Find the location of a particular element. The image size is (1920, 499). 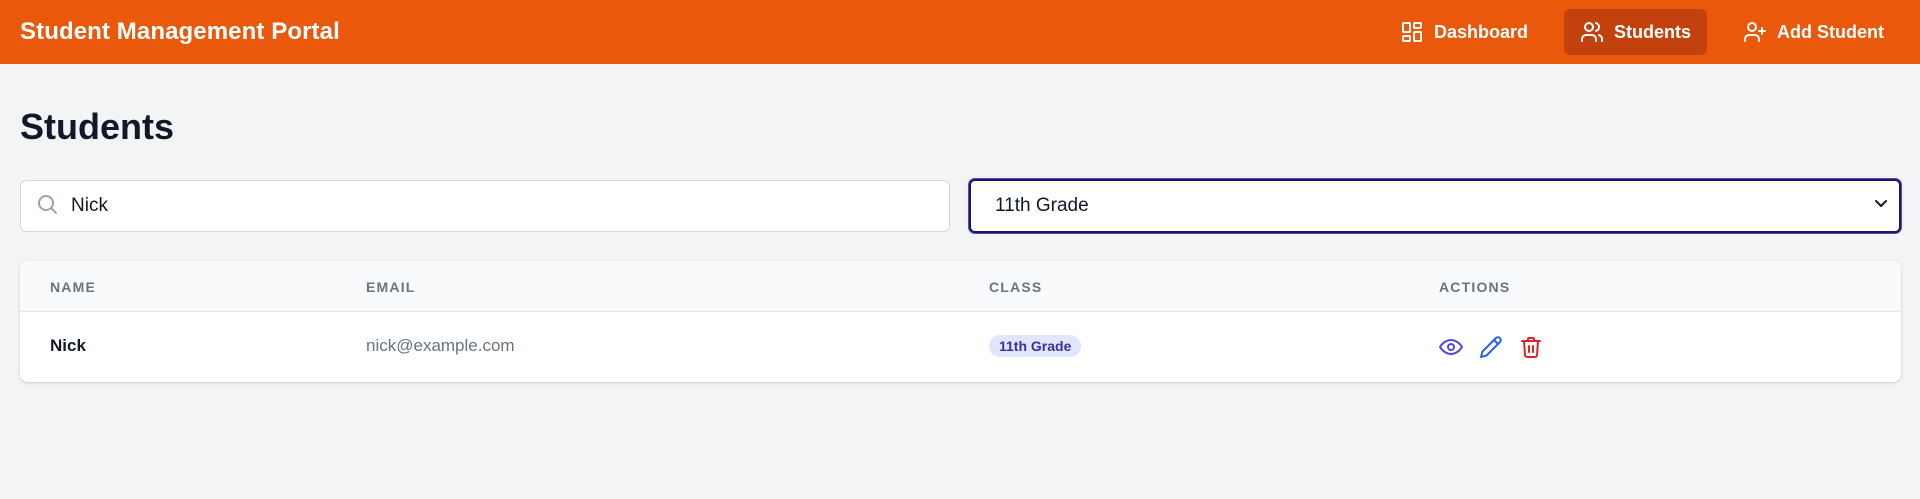

user-plus-icon is located at coordinates (1755, 32).